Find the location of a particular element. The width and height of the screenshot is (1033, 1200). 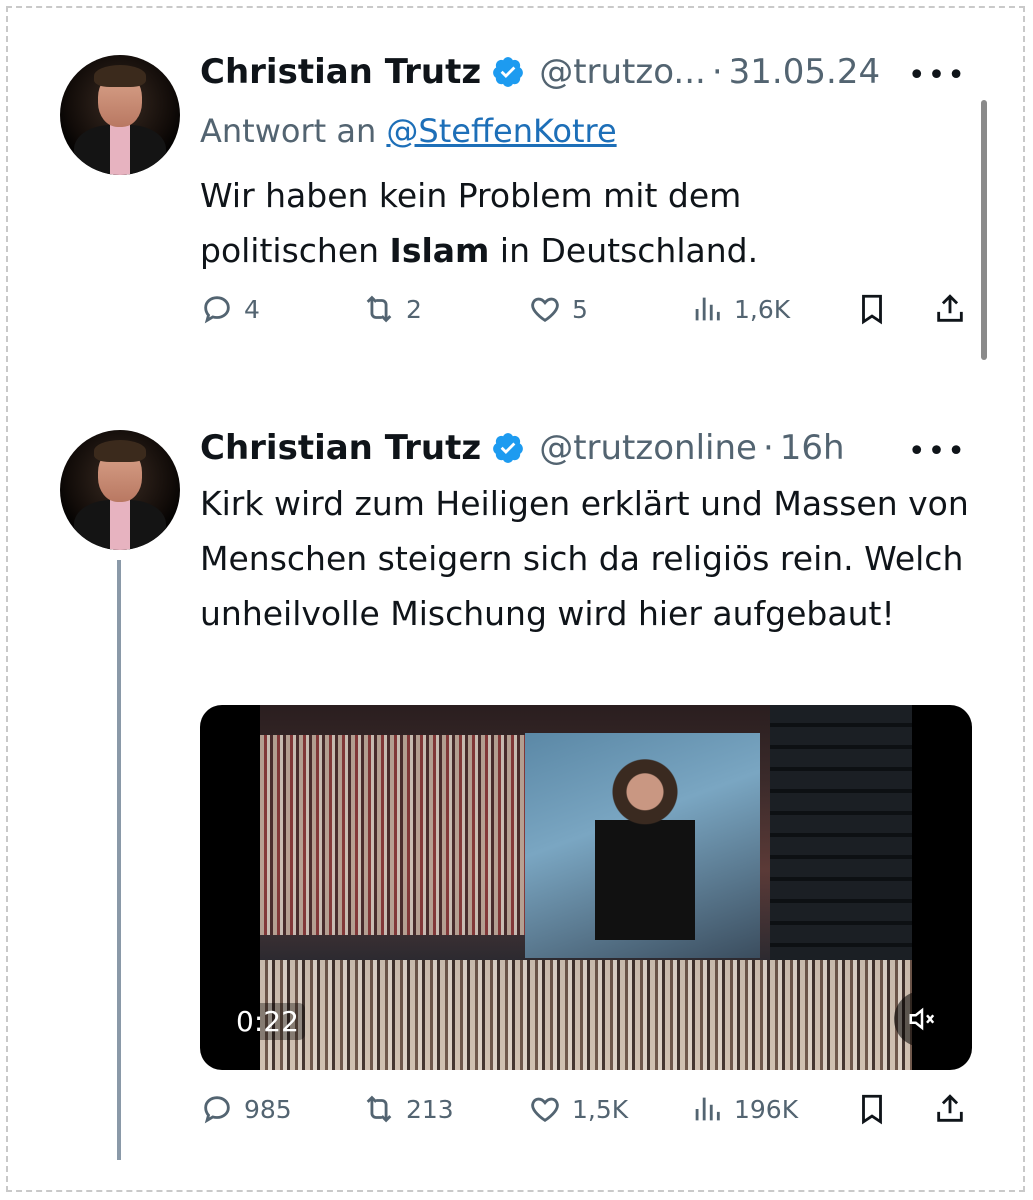

reply-count: 4 is located at coordinates (252, 309).